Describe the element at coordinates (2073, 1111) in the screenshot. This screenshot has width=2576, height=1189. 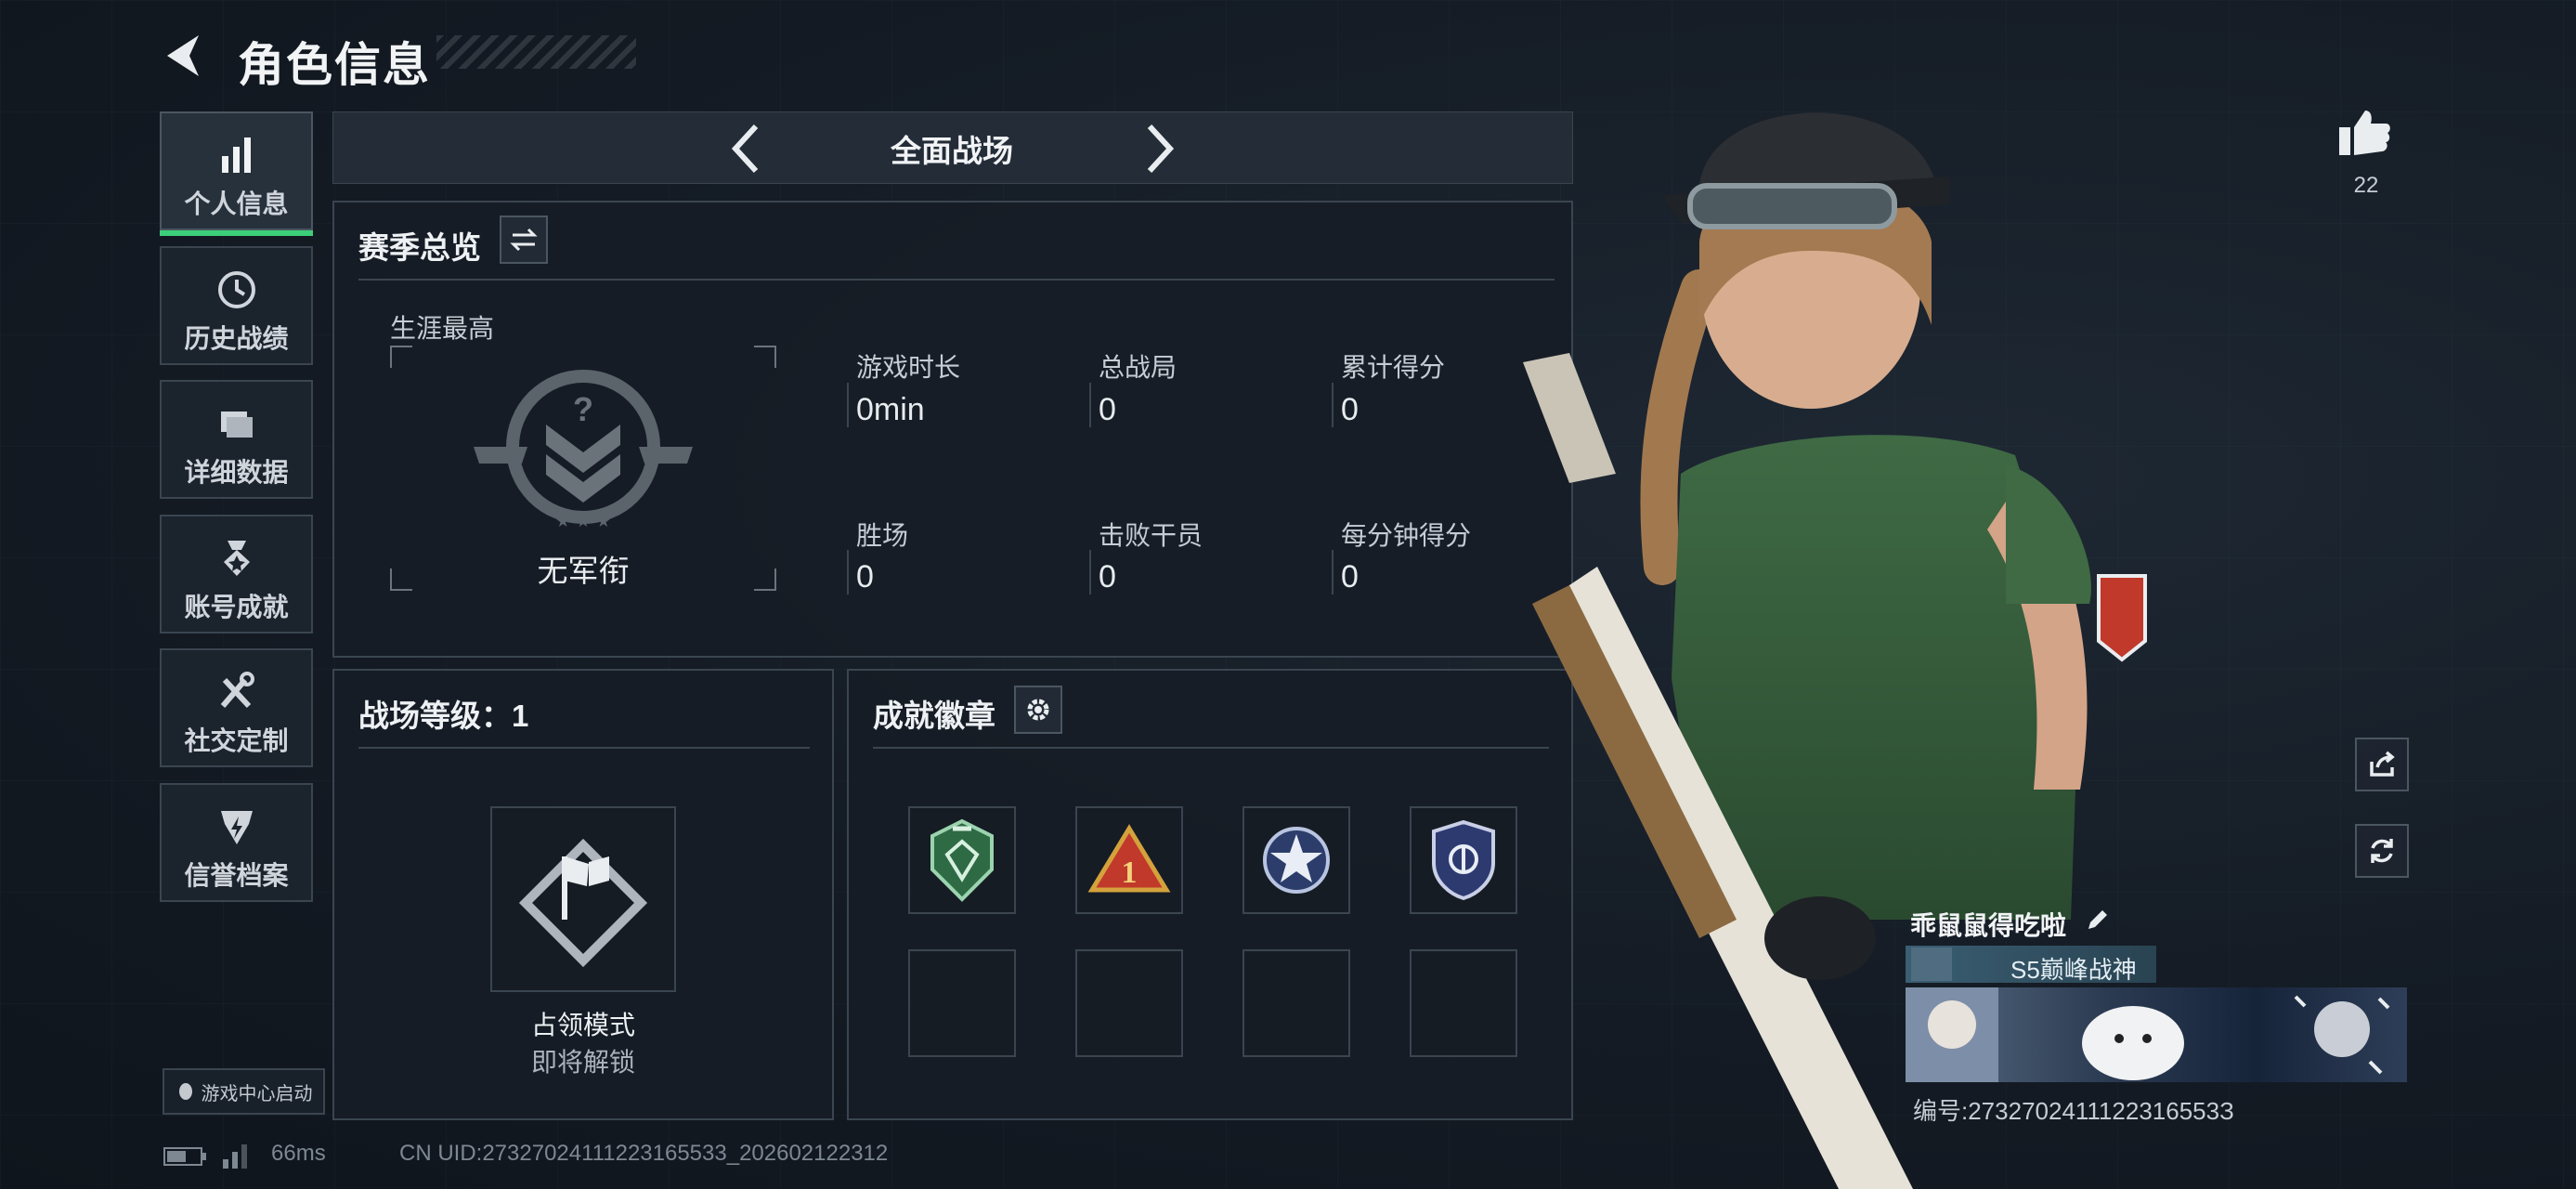
I see `player-id: 编号:2732702411122316553З` at that location.